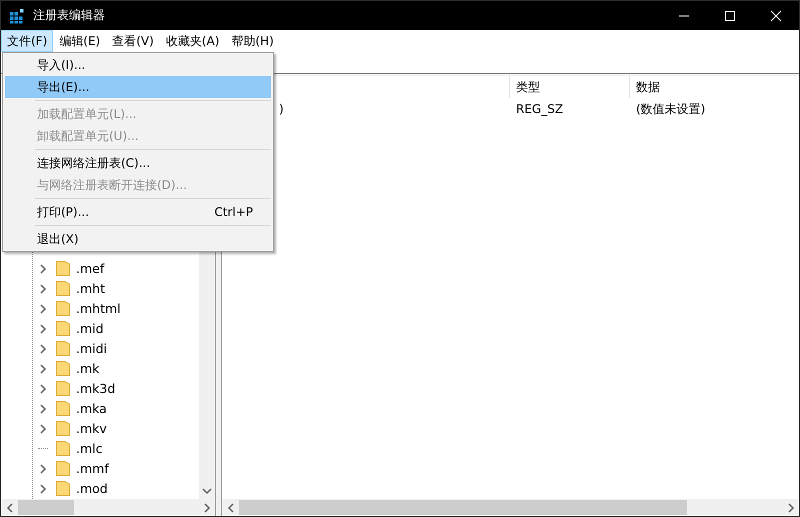 This screenshot has height=517, width=800. I want to click on tree-item: .mod, so click(92, 488).